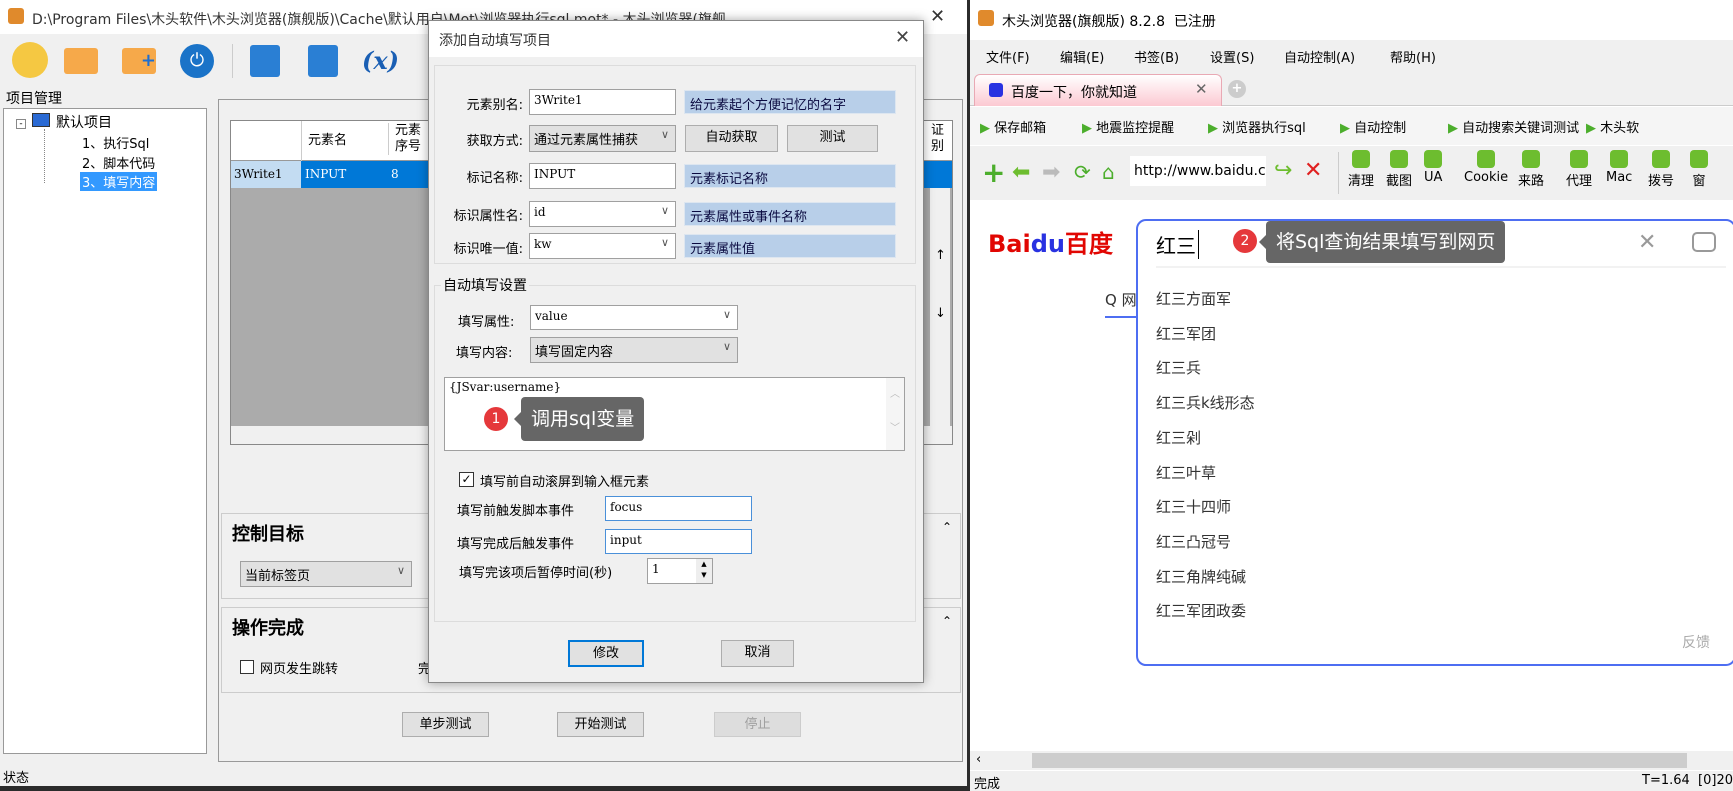 Image resolution: width=1733 pixels, height=791 pixels. I want to click on tool-icon, so click(1531, 159).